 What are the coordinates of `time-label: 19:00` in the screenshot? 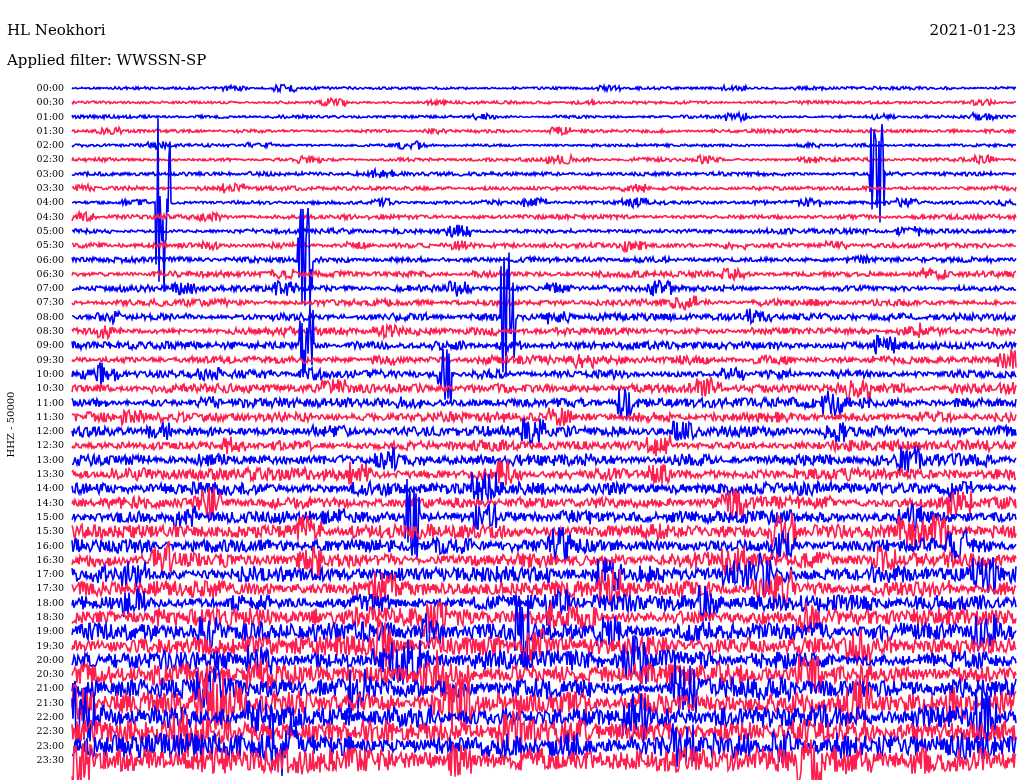 It's located at (49, 631).